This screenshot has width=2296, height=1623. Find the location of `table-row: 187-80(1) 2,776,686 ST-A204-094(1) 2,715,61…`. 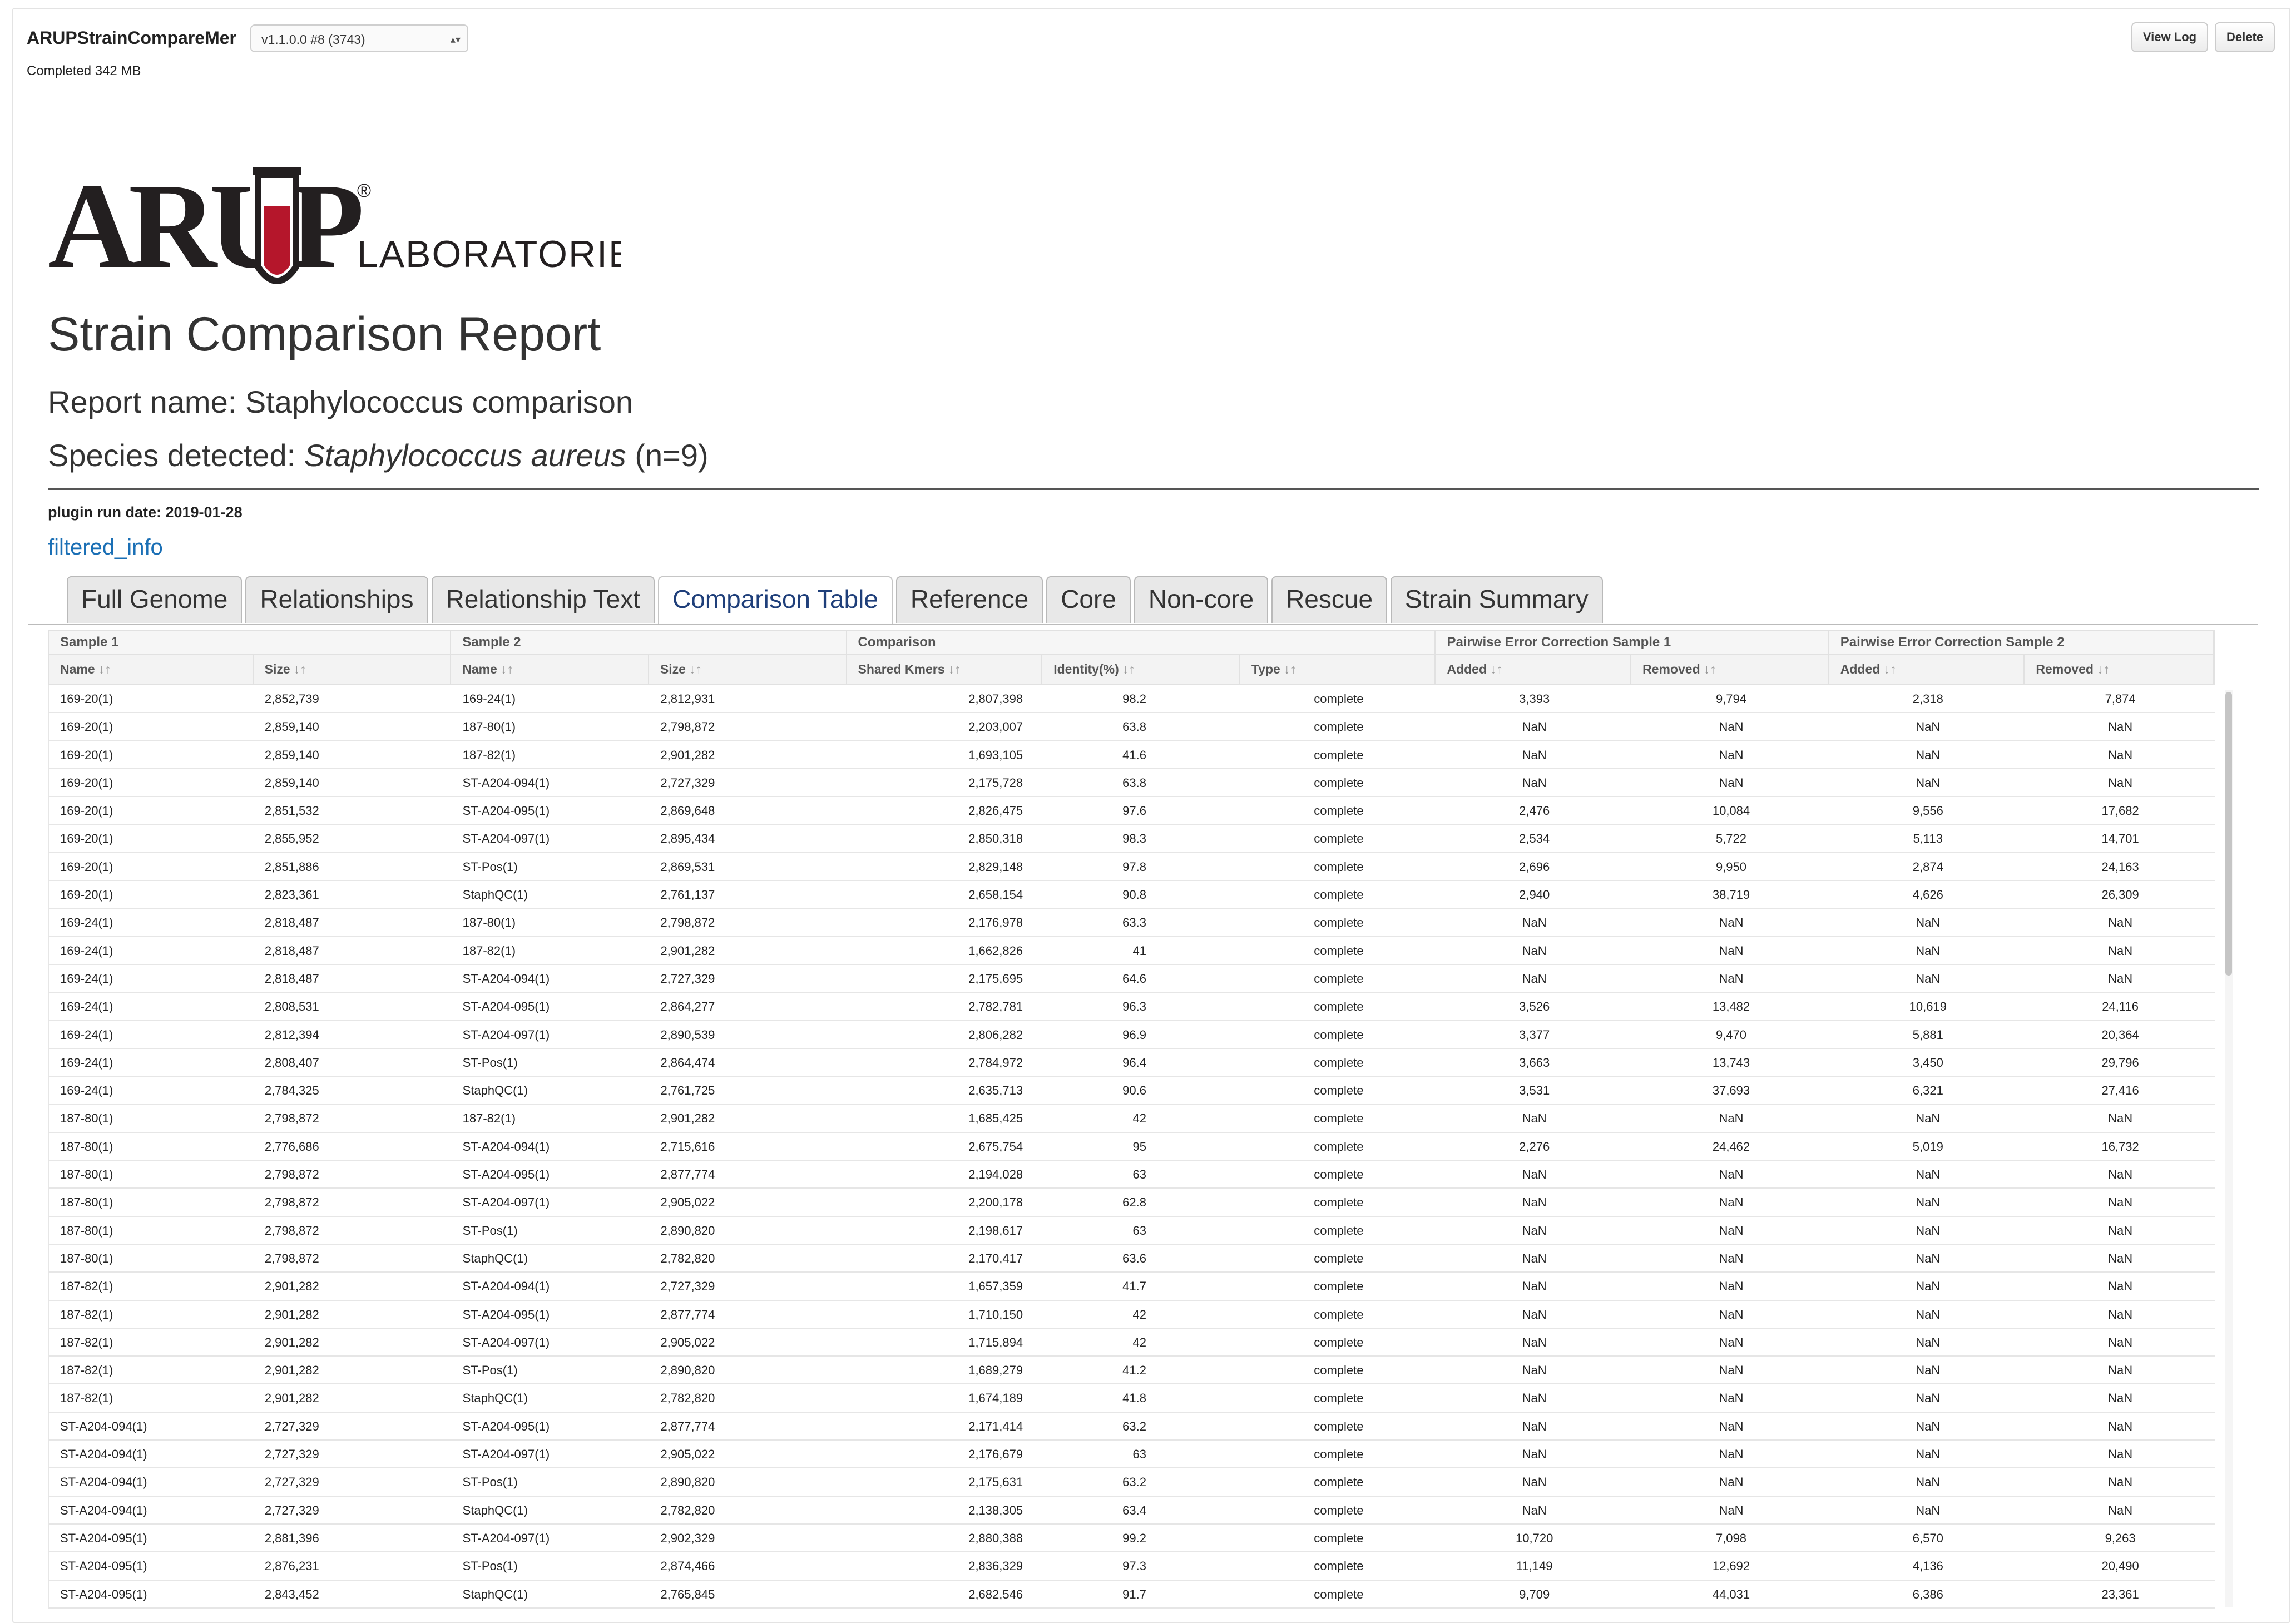

table-row: 187-80(1) 2,776,686 ST-A204-094(1) 2,715,61… is located at coordinates (1131, 1147).